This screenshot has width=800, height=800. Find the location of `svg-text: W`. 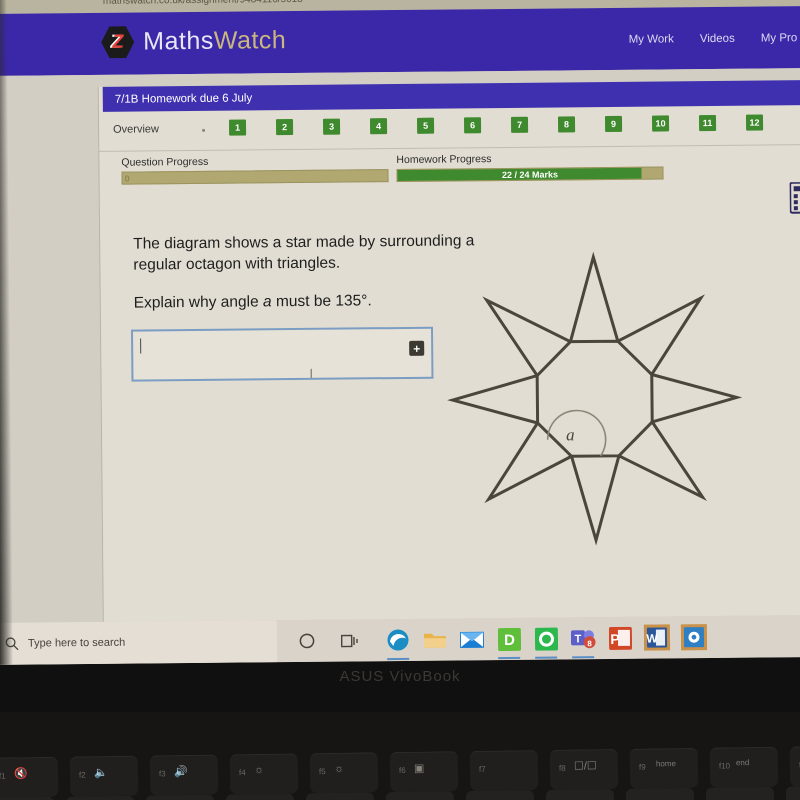

svg-text: W is located at coordinates (652, 639).